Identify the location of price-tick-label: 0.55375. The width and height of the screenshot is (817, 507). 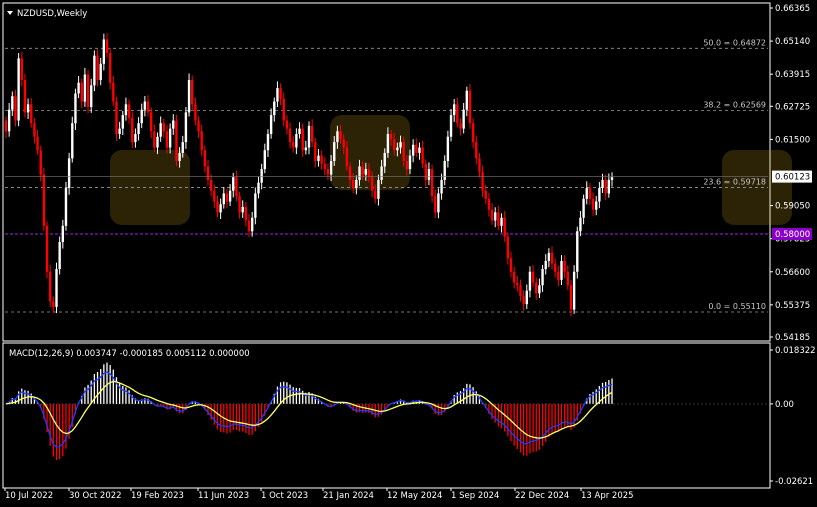
(792, 306).